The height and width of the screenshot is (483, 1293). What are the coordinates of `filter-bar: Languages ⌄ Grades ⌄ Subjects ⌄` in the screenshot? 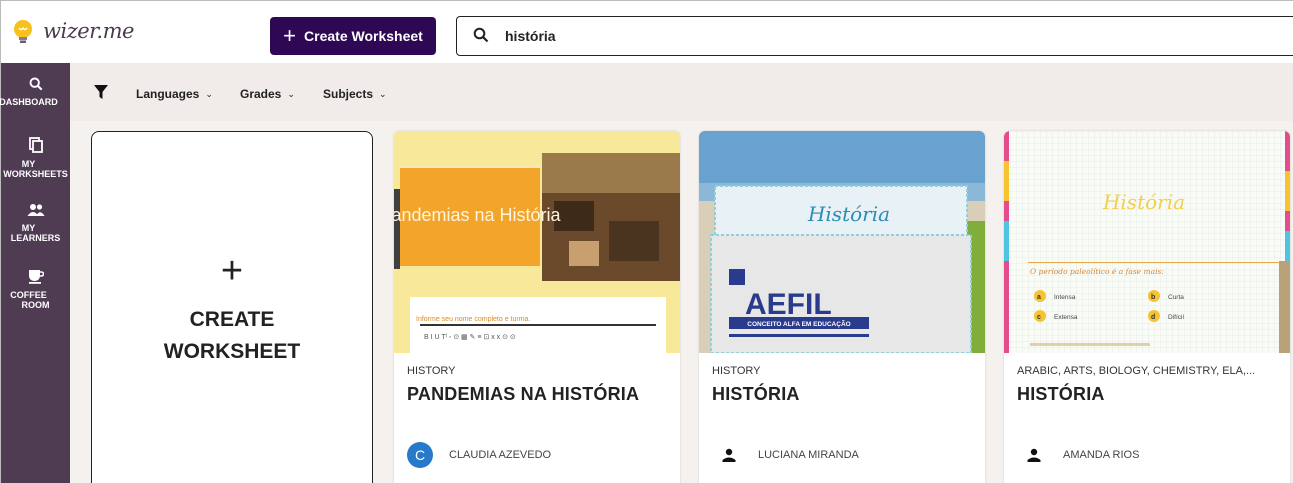 It's located at (681, 92).